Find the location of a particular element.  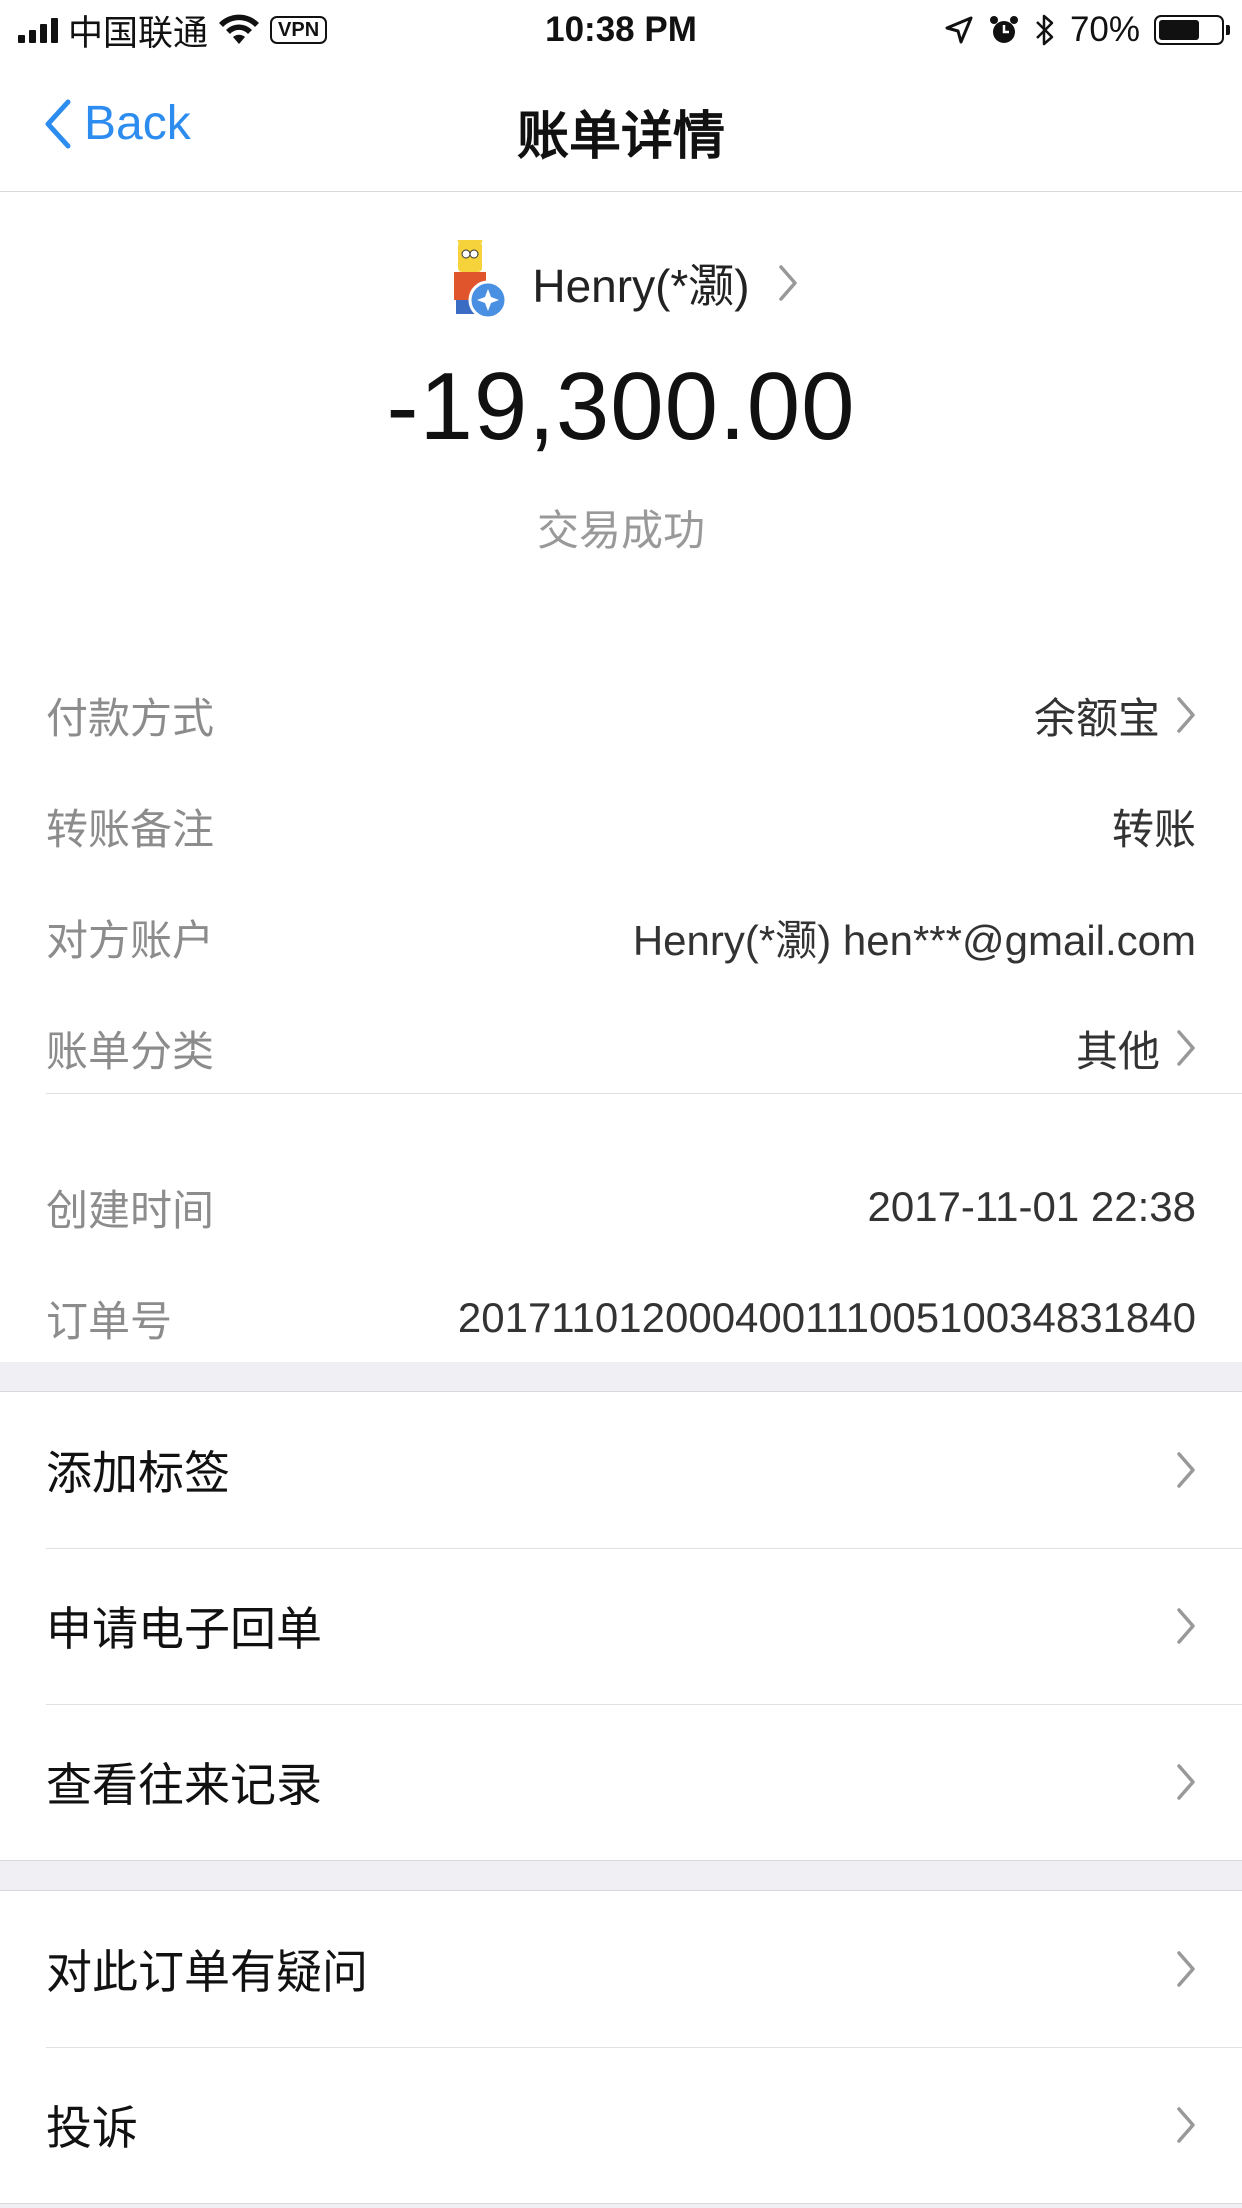

bill-category-row: 账单分类 其他 is located at coordinates (621, 1048).